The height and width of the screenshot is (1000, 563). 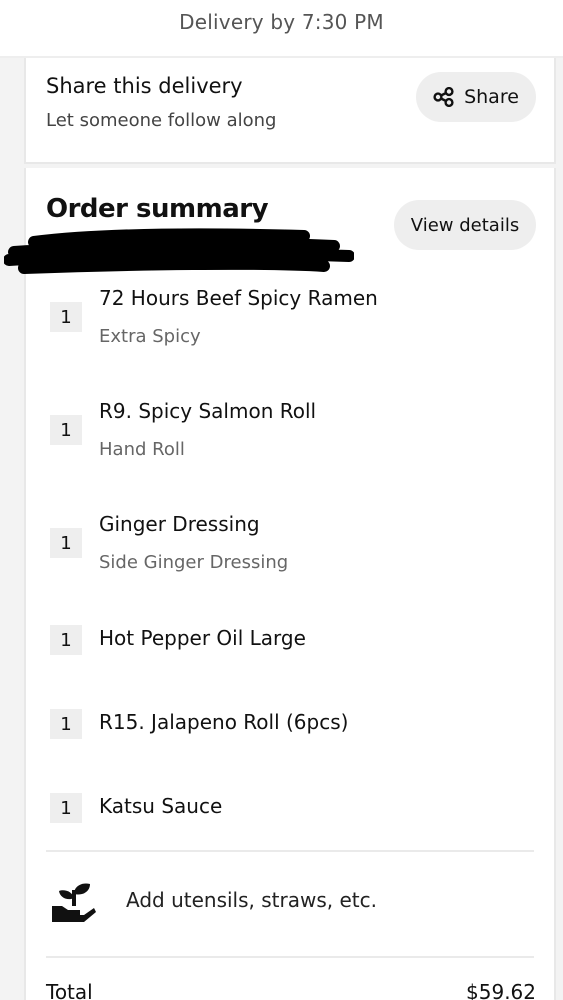 I want to click on item-option: Hand Roll, so click(x=142, y=449).